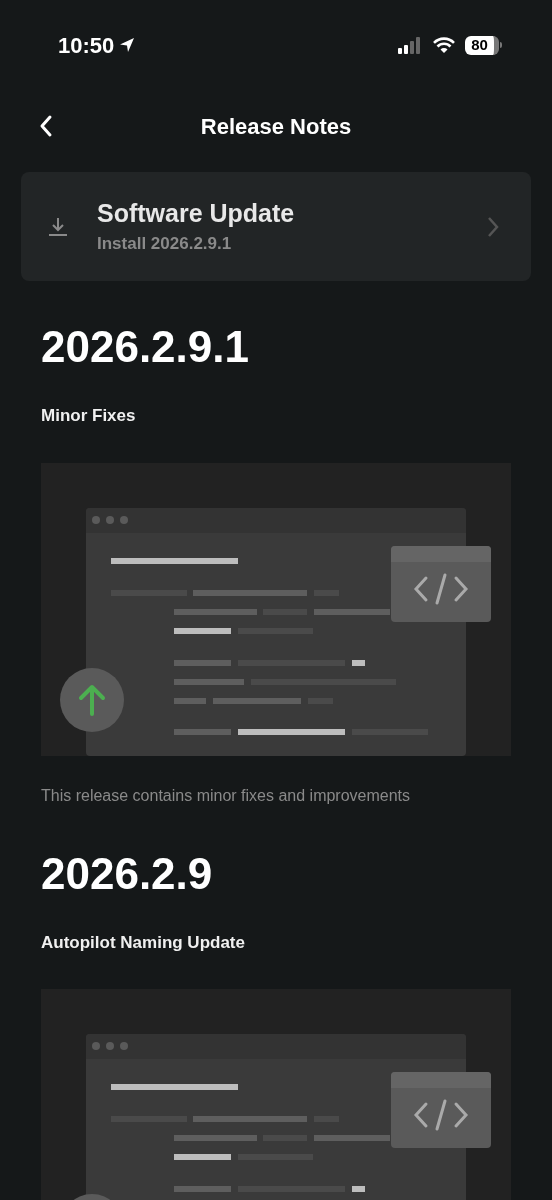  I want to click on release-version: 2026.2.9.1, so click(145, 347).